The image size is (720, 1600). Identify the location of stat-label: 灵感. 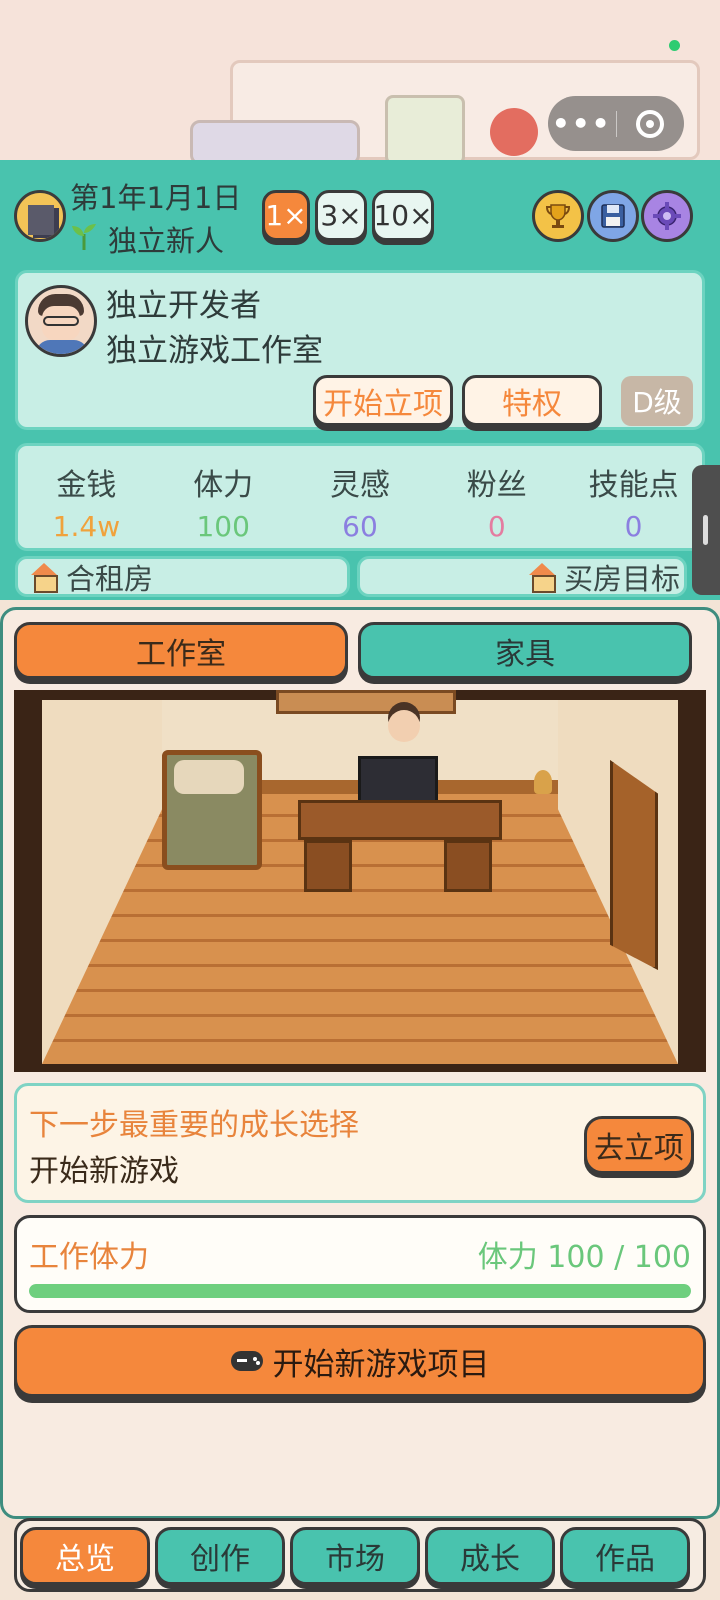
(359, 485).